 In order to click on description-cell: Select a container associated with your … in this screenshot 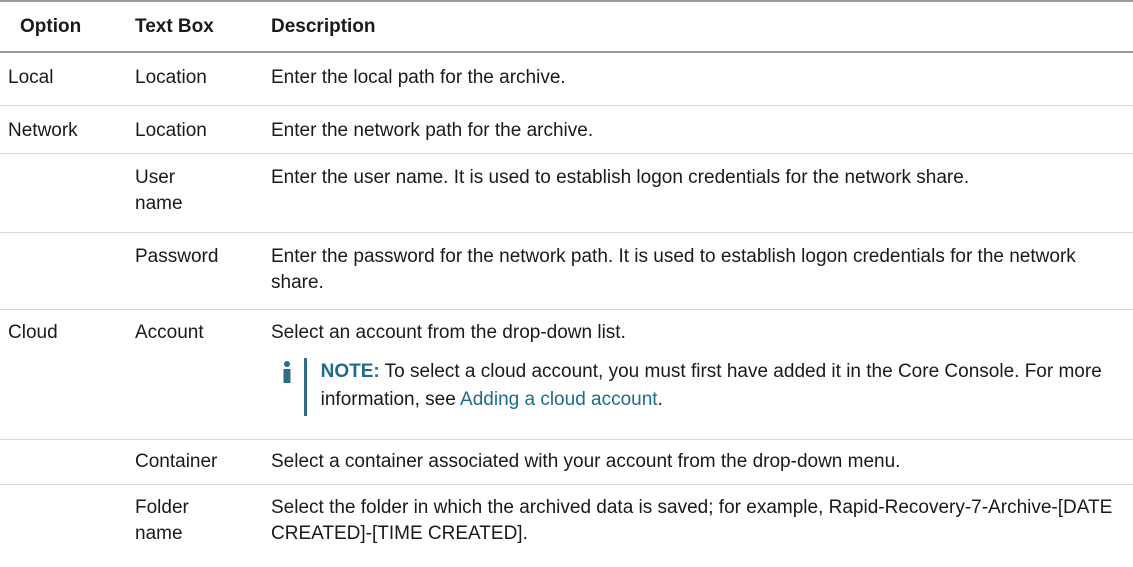, I will do `click(586, 461)`.